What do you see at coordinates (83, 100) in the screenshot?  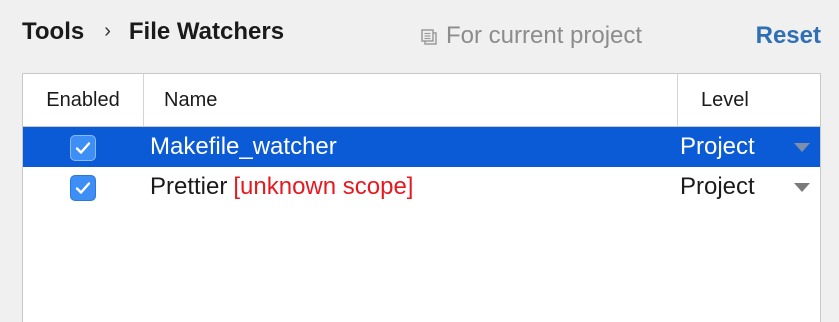 I see `column-header-enabled: Enabled` at bounding box center [83, 100].